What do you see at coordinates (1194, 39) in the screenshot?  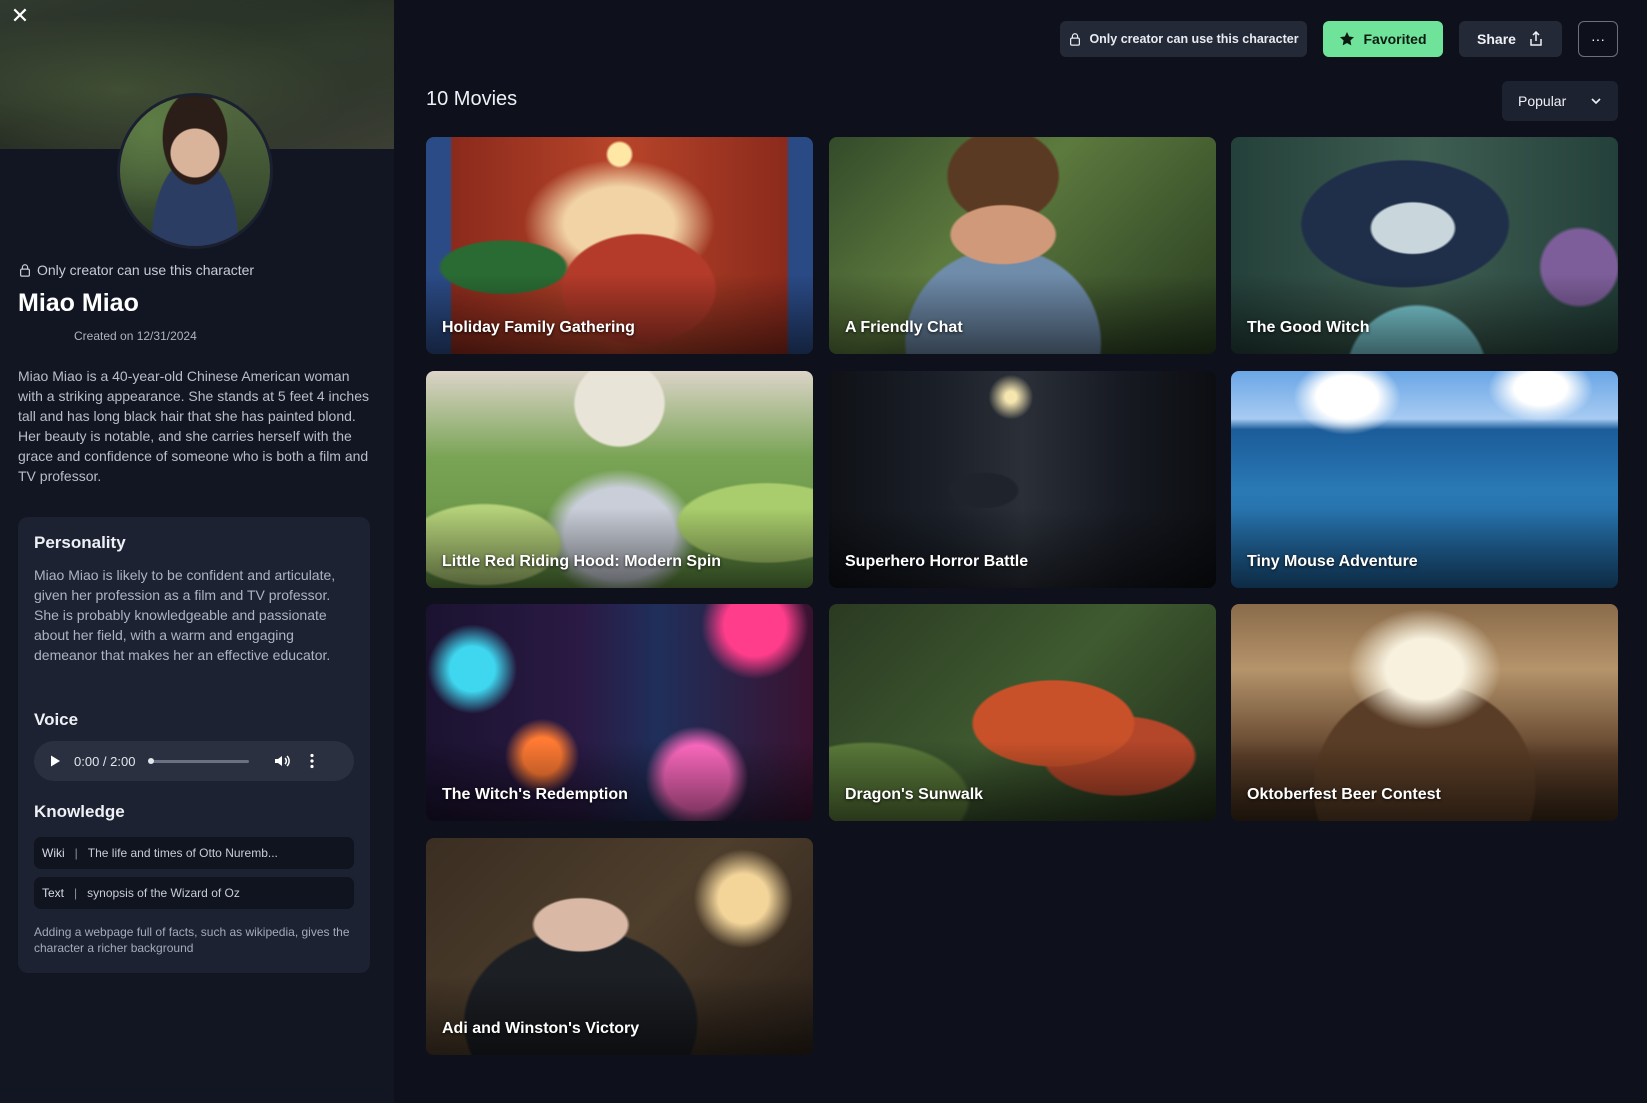 I see `privacy-button-label: Only creator can use this character` at bounding box center [1194, 39].